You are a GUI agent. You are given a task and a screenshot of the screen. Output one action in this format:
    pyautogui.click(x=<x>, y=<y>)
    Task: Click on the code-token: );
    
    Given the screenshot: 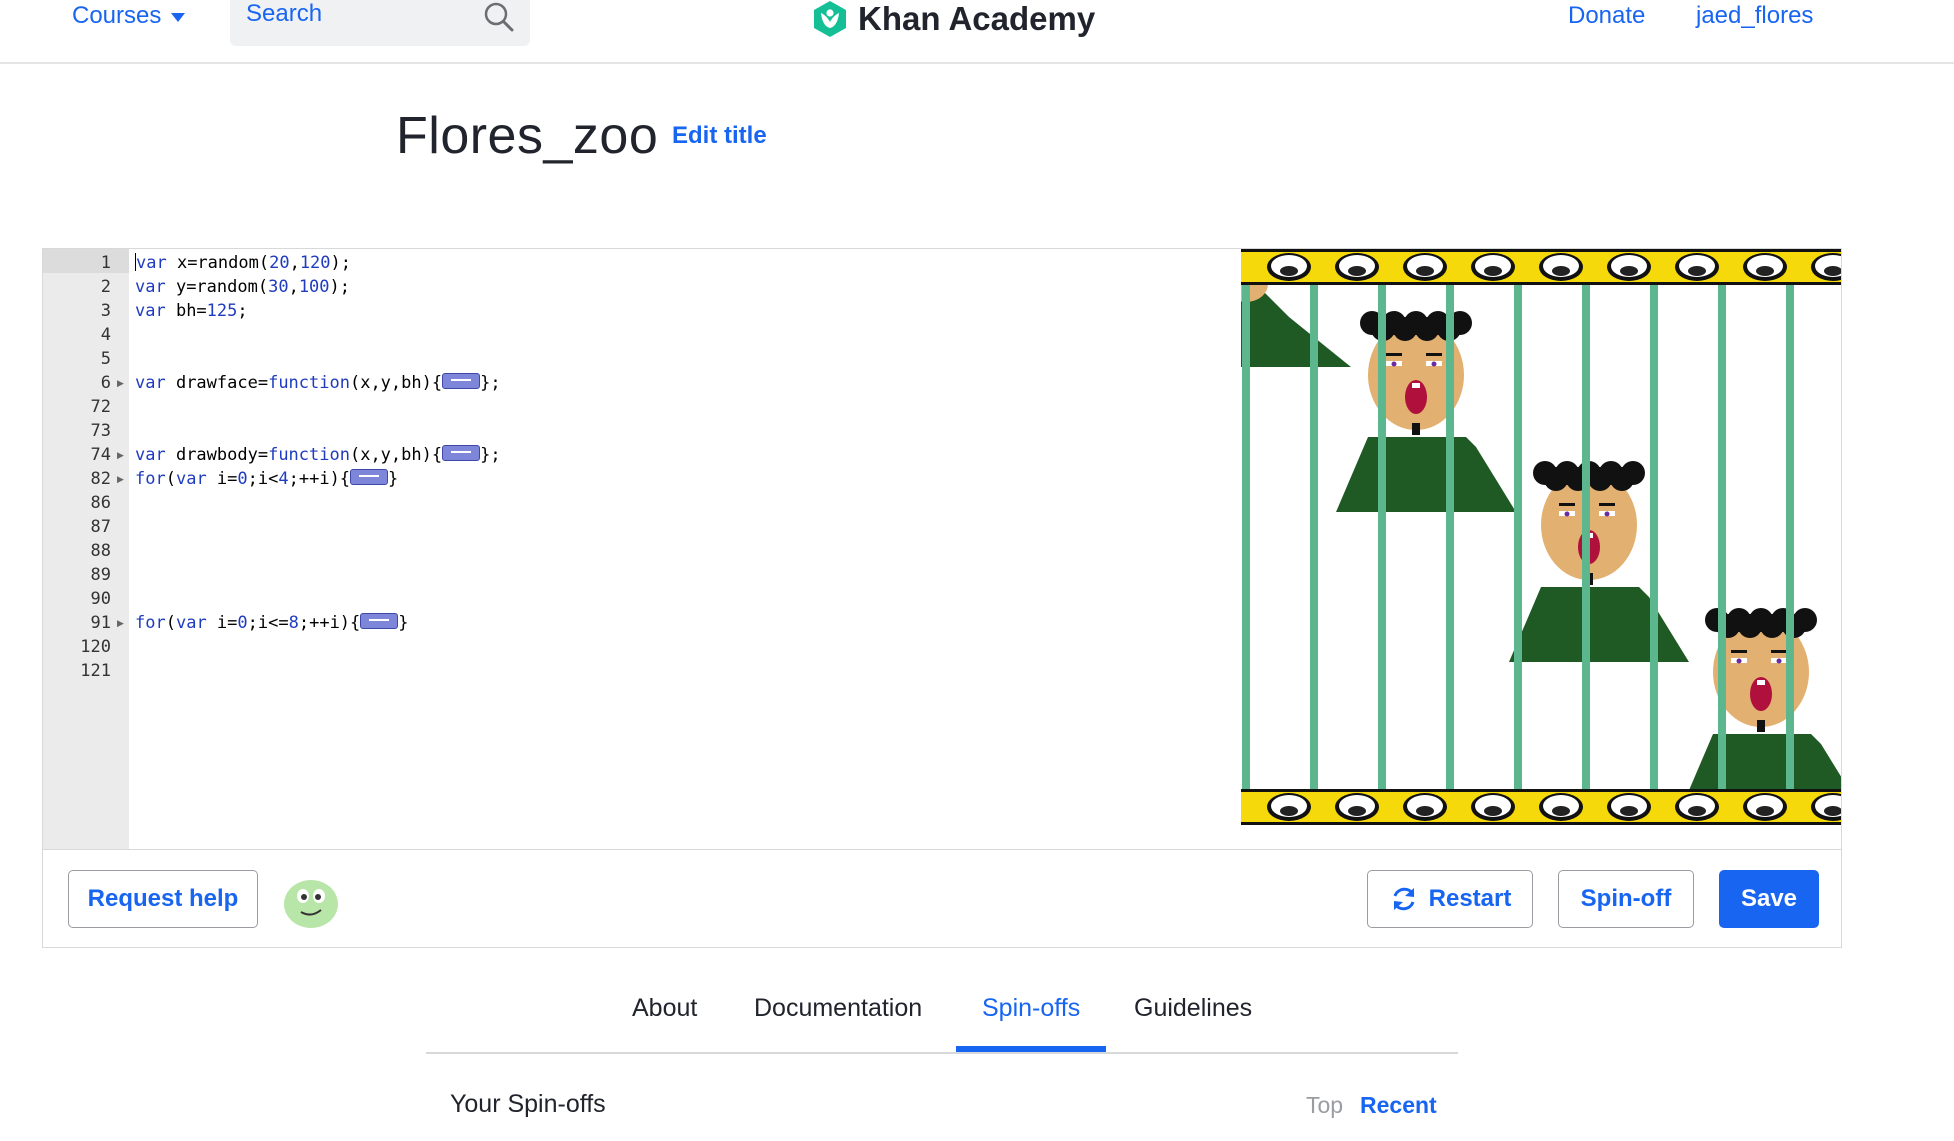 What is the action you would take?
    pyautogui.click(x=341, y=263)
    